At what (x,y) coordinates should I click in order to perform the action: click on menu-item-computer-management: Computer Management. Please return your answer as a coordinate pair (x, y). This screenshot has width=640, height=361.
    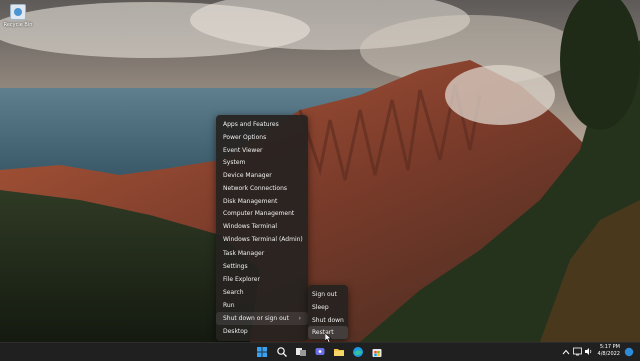
    Looking at the image, I should click on (262, 213).